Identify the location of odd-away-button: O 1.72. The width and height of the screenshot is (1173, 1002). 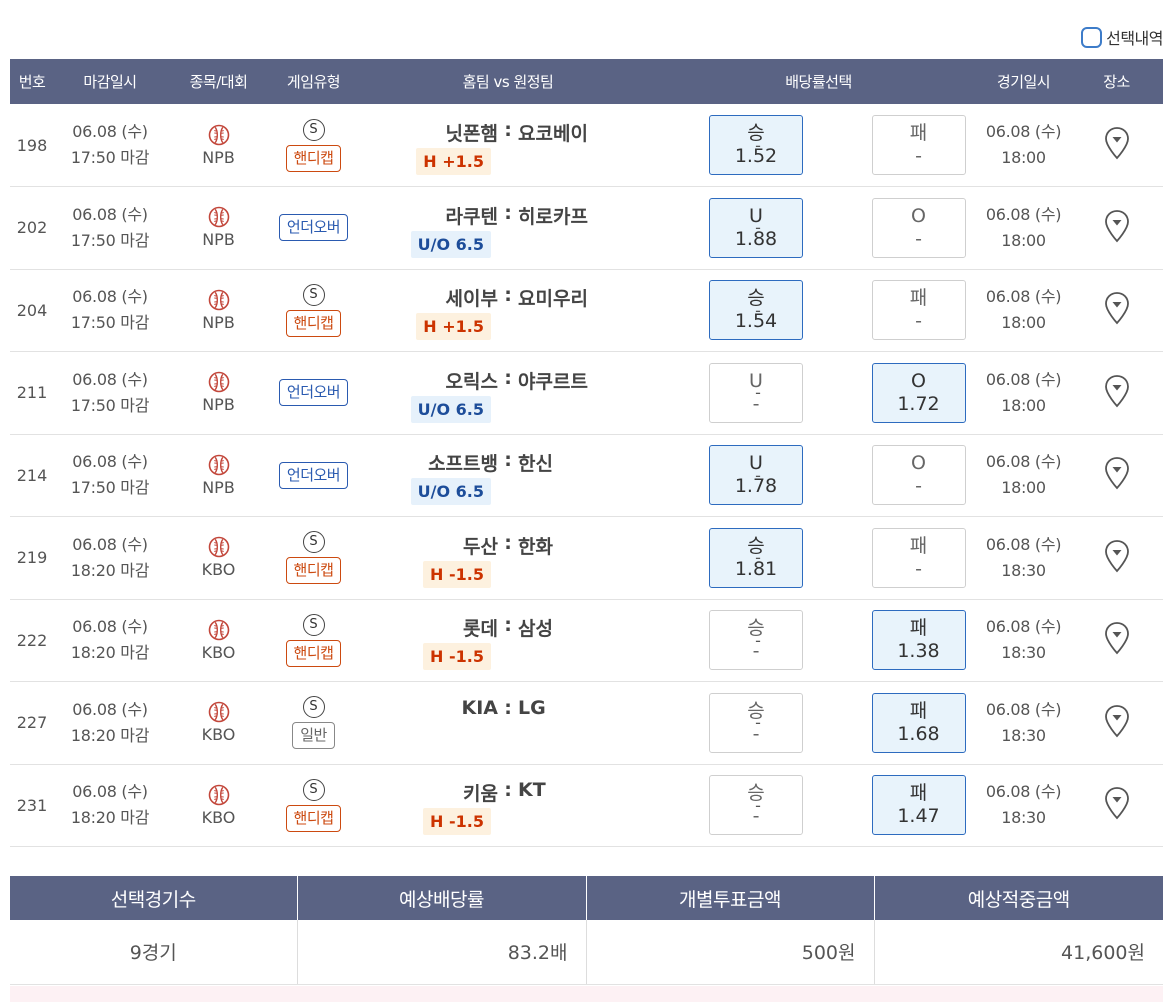
(918, 392).